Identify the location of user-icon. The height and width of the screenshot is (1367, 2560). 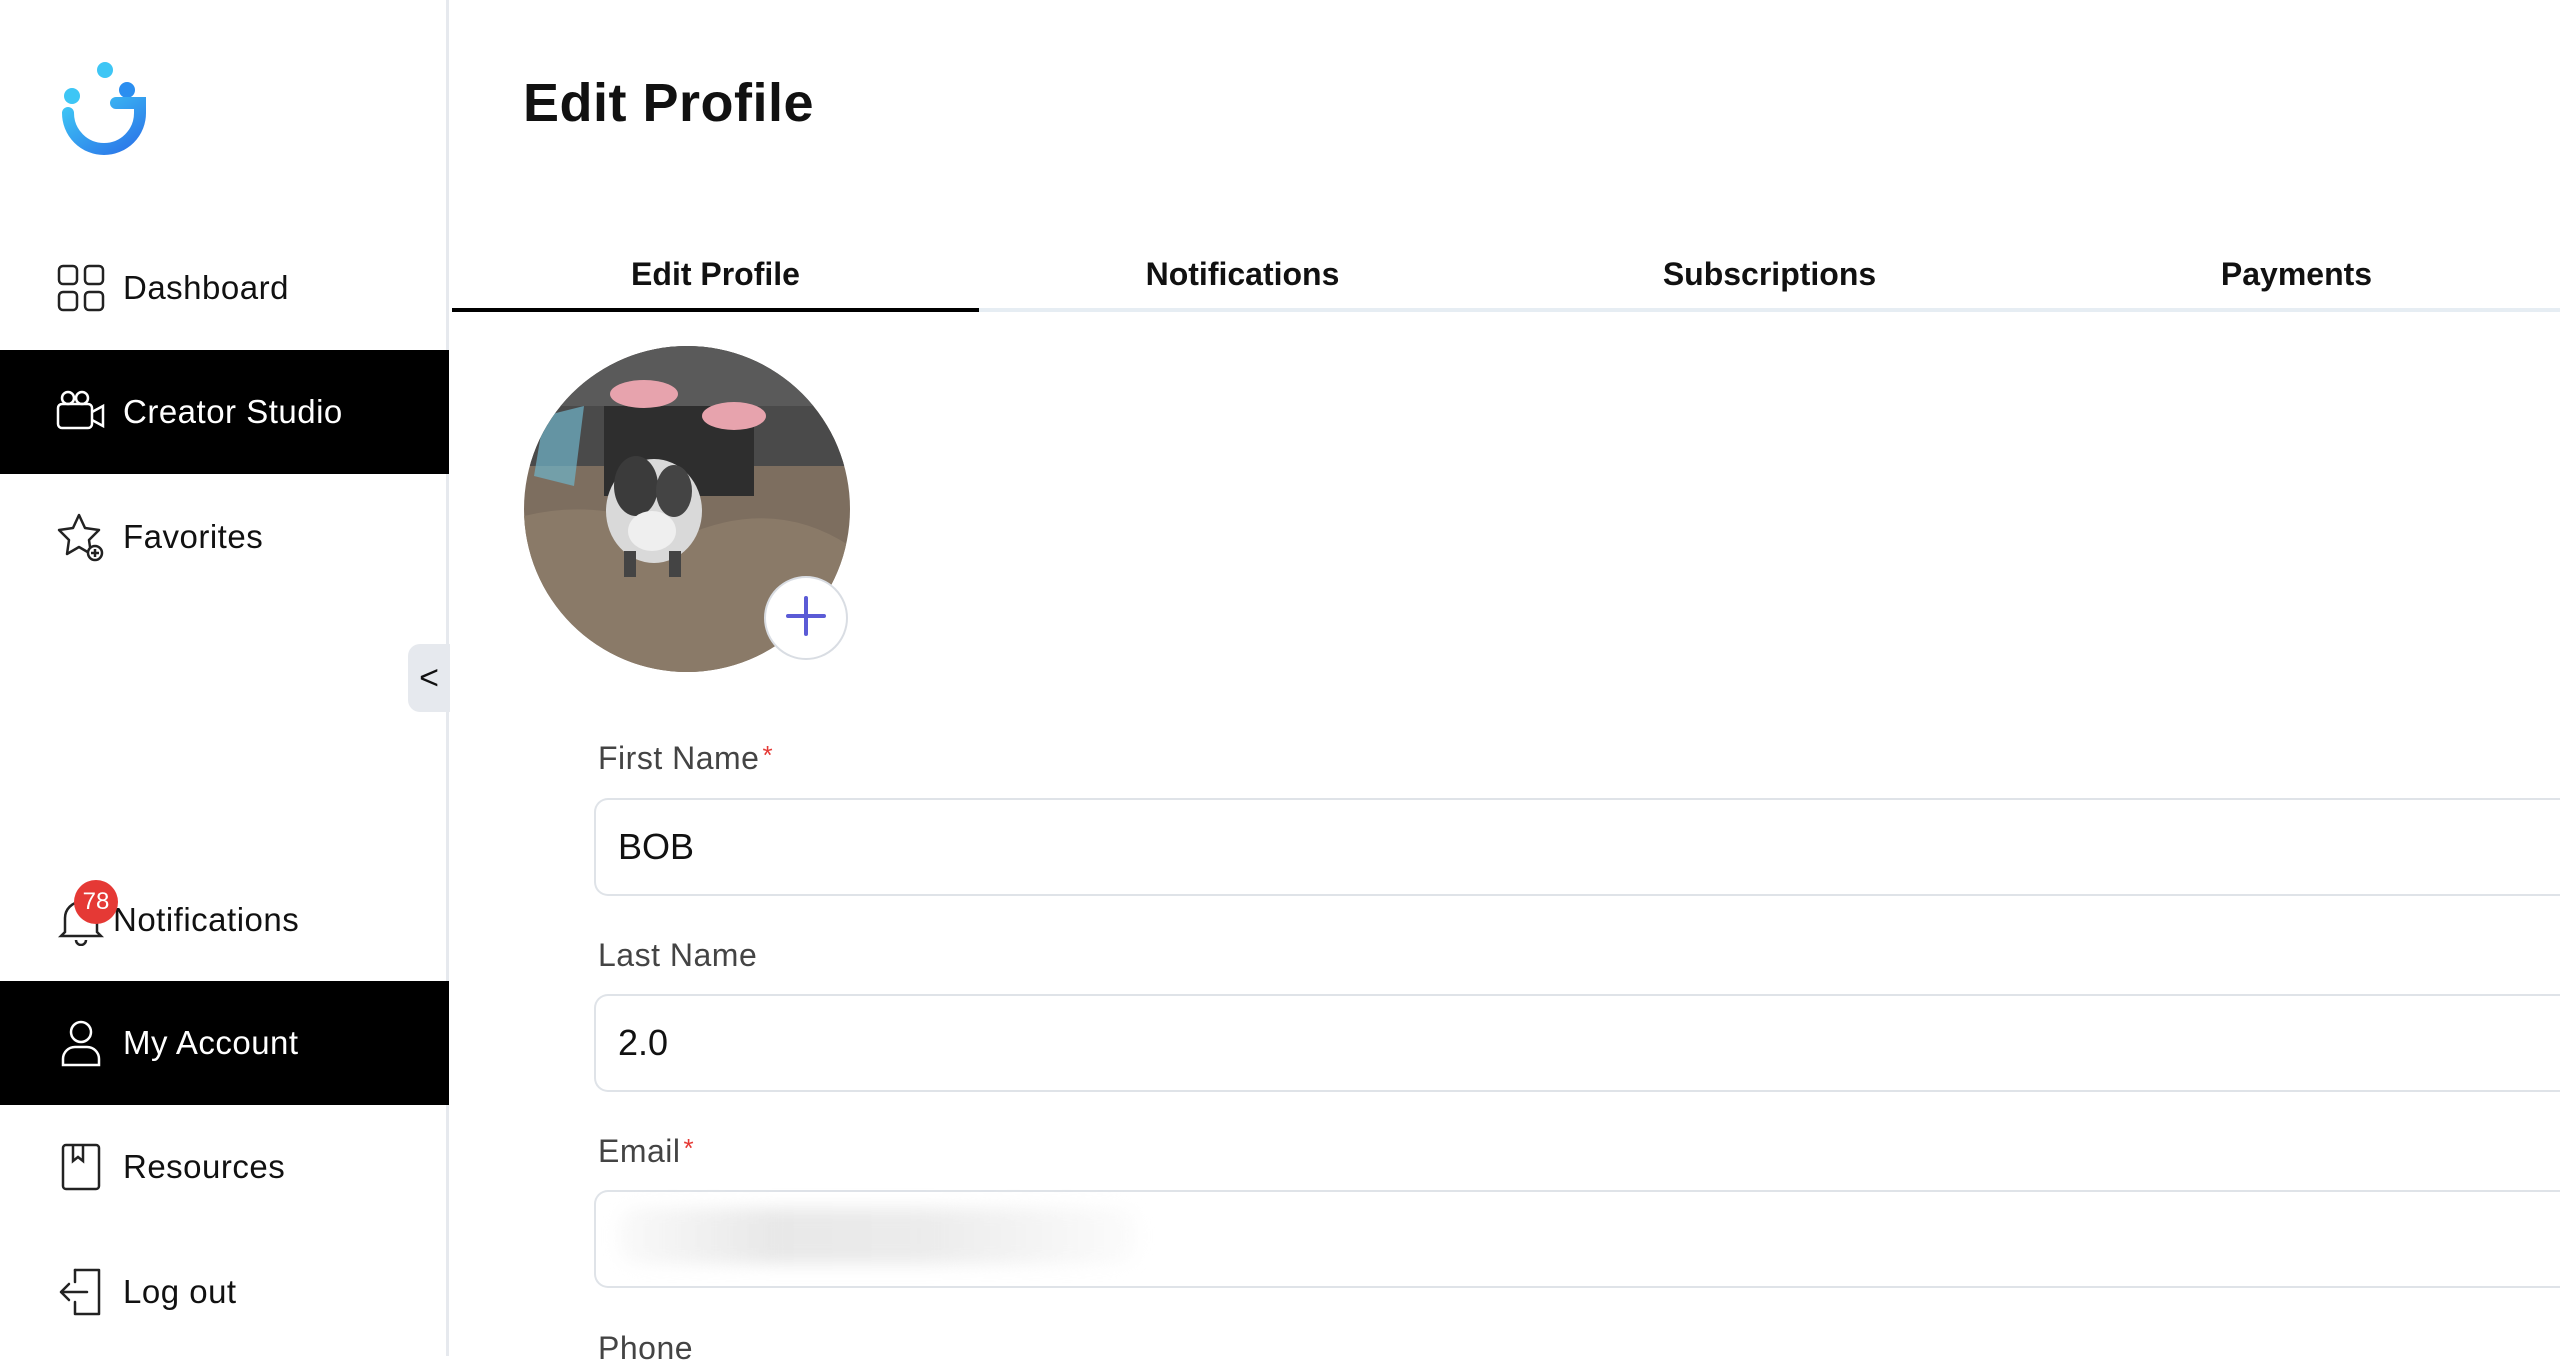
(81, 1043).